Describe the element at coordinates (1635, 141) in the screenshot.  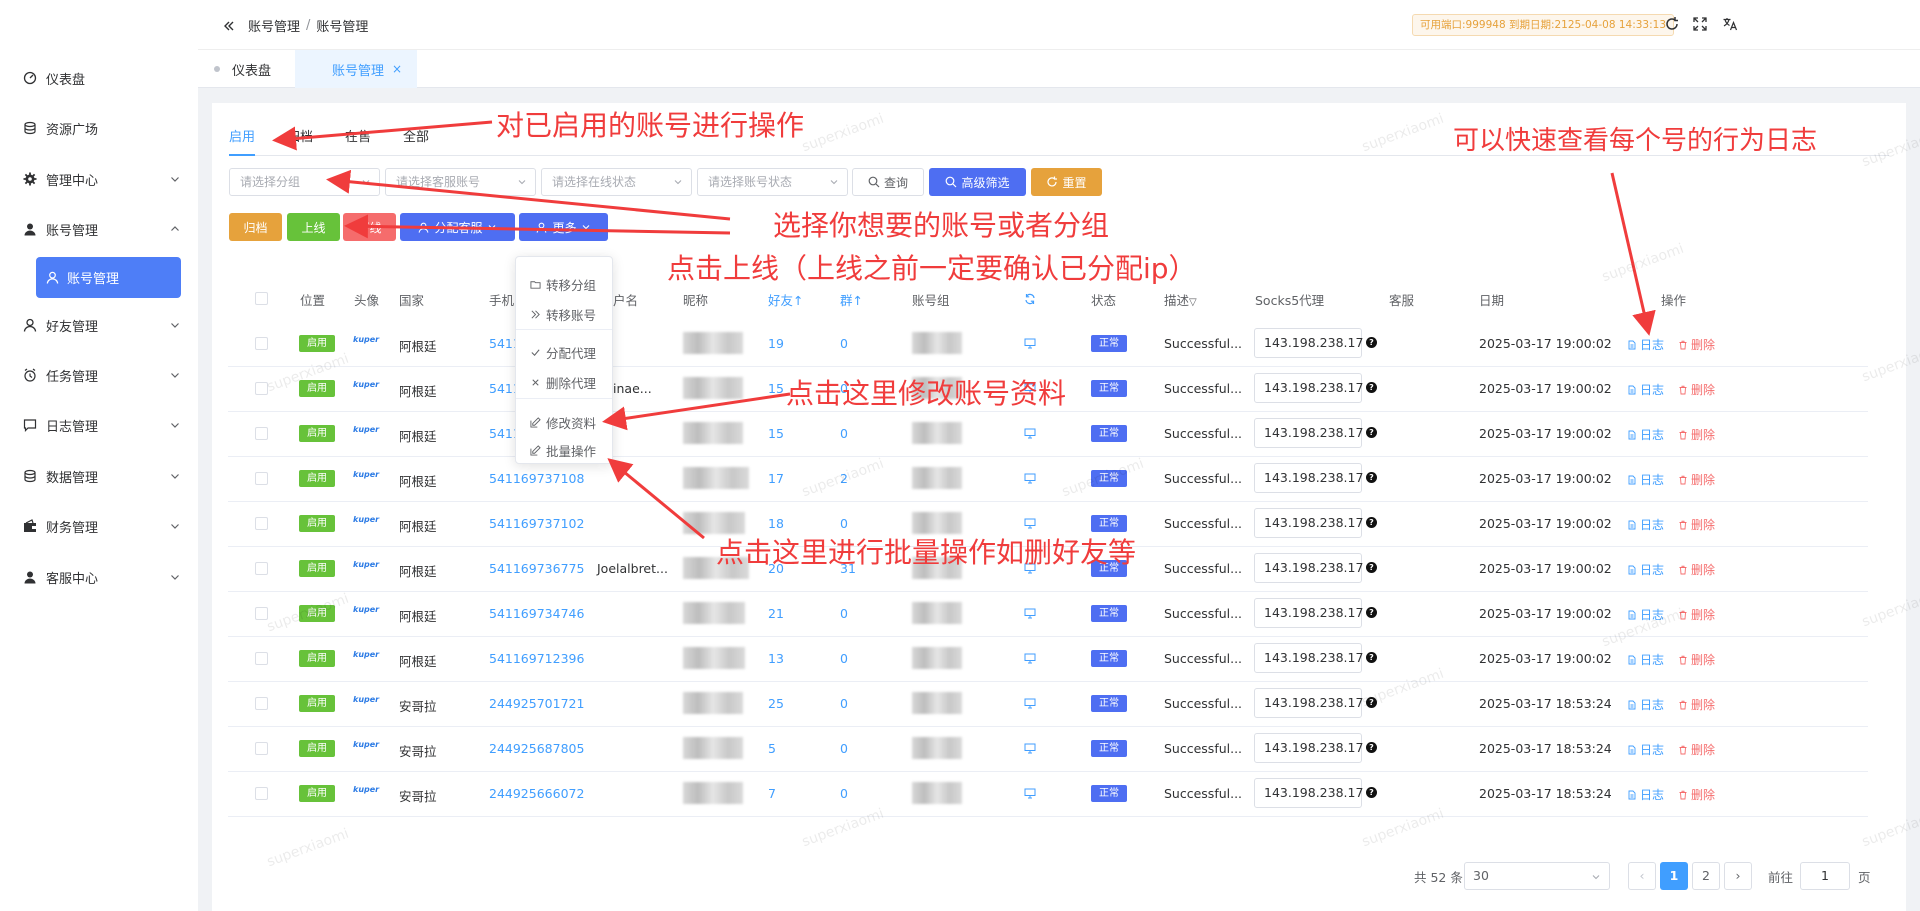
I see `annotation-quick-logs: 可以快速查看每个号的行为日志` at that location.